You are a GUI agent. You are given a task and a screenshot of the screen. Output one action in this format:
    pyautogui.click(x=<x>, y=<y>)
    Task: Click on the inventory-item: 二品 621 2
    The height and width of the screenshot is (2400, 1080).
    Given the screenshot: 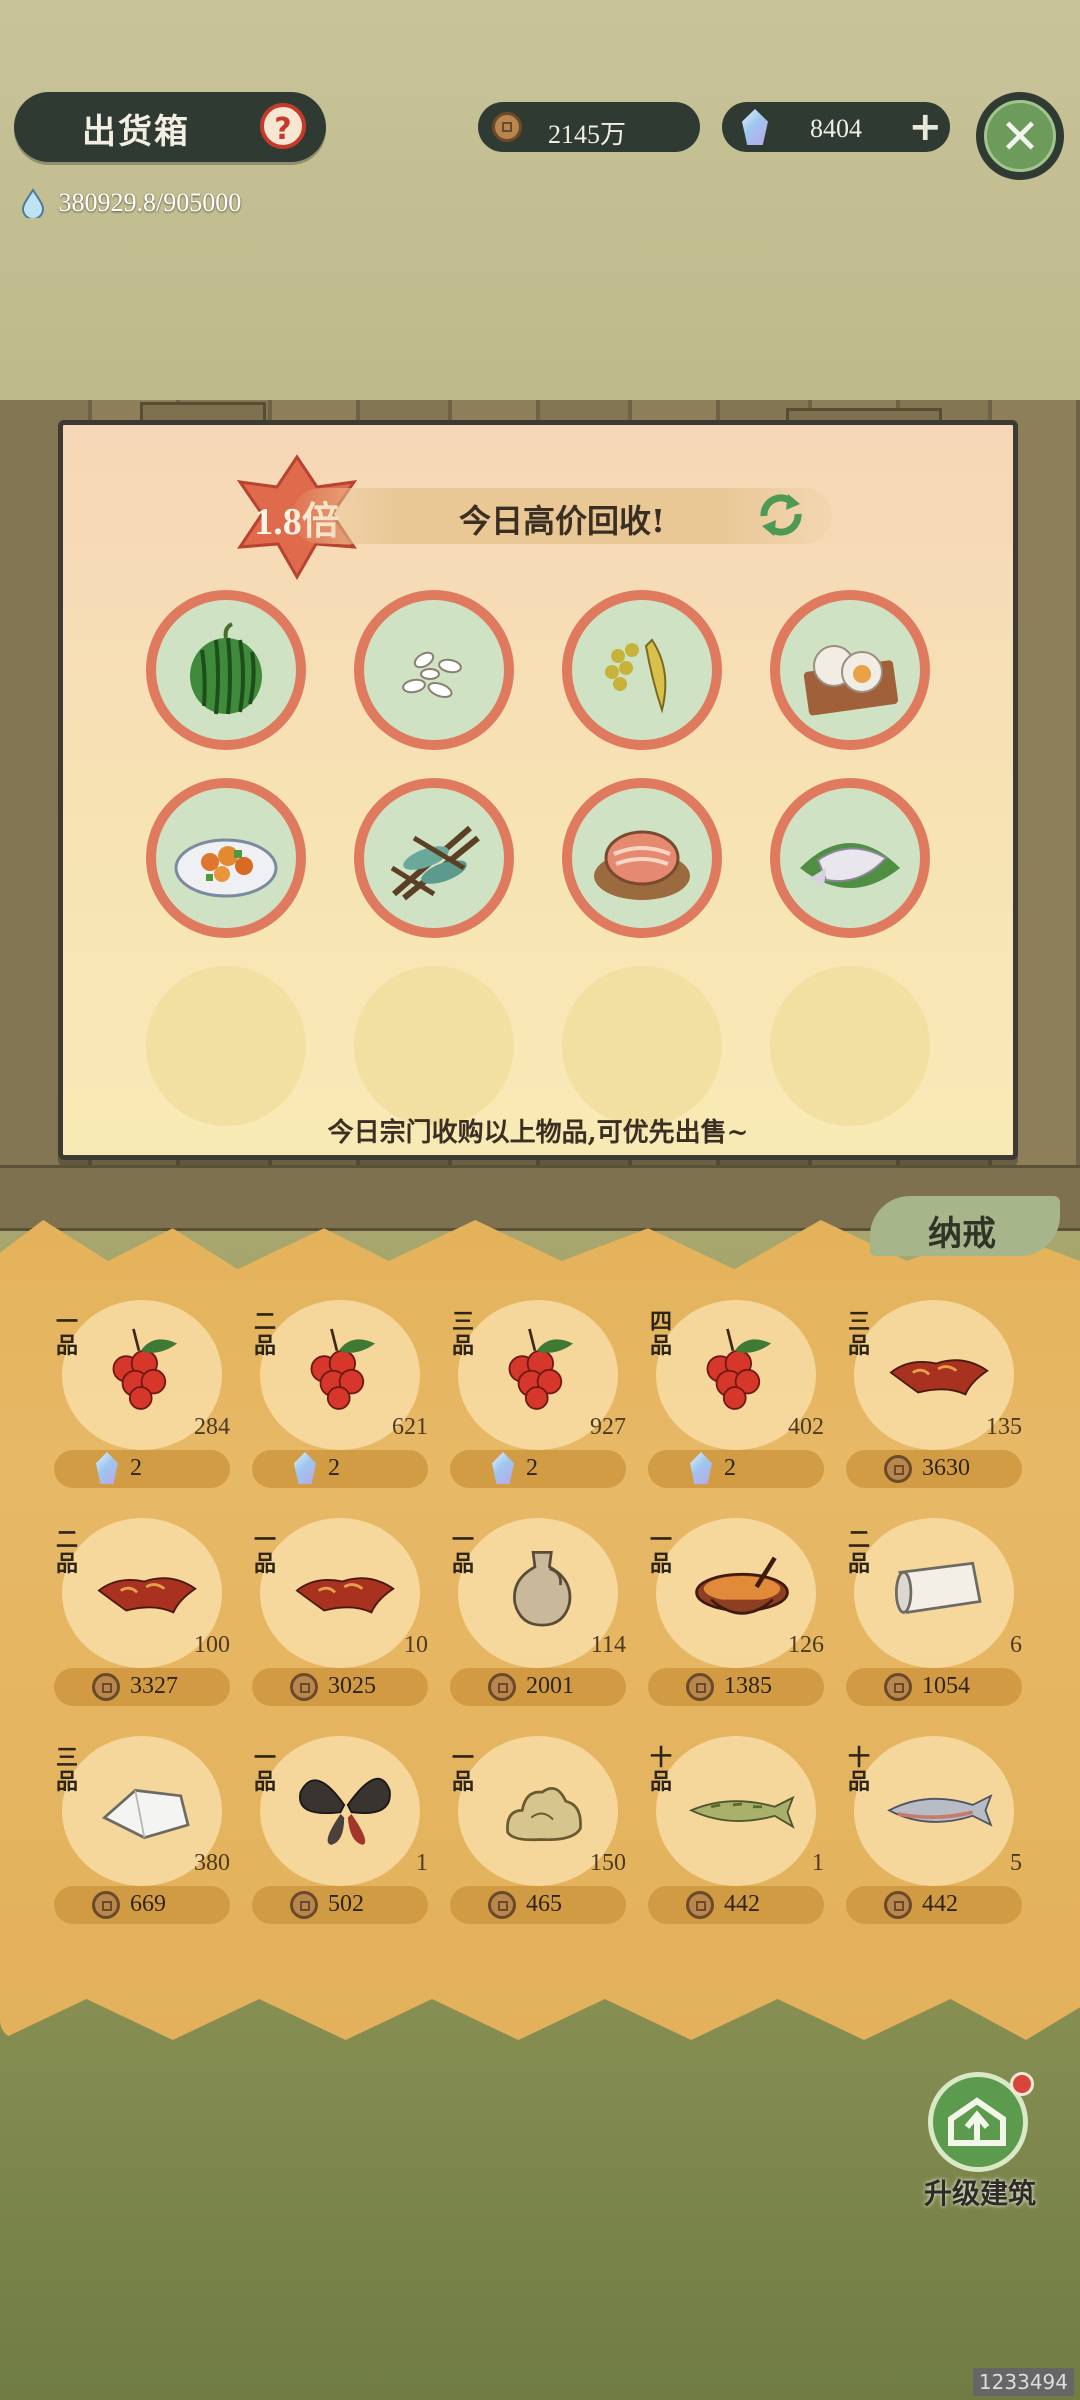 What is the action you would take?
    pyautogui.click(x=340, y=1399)
    